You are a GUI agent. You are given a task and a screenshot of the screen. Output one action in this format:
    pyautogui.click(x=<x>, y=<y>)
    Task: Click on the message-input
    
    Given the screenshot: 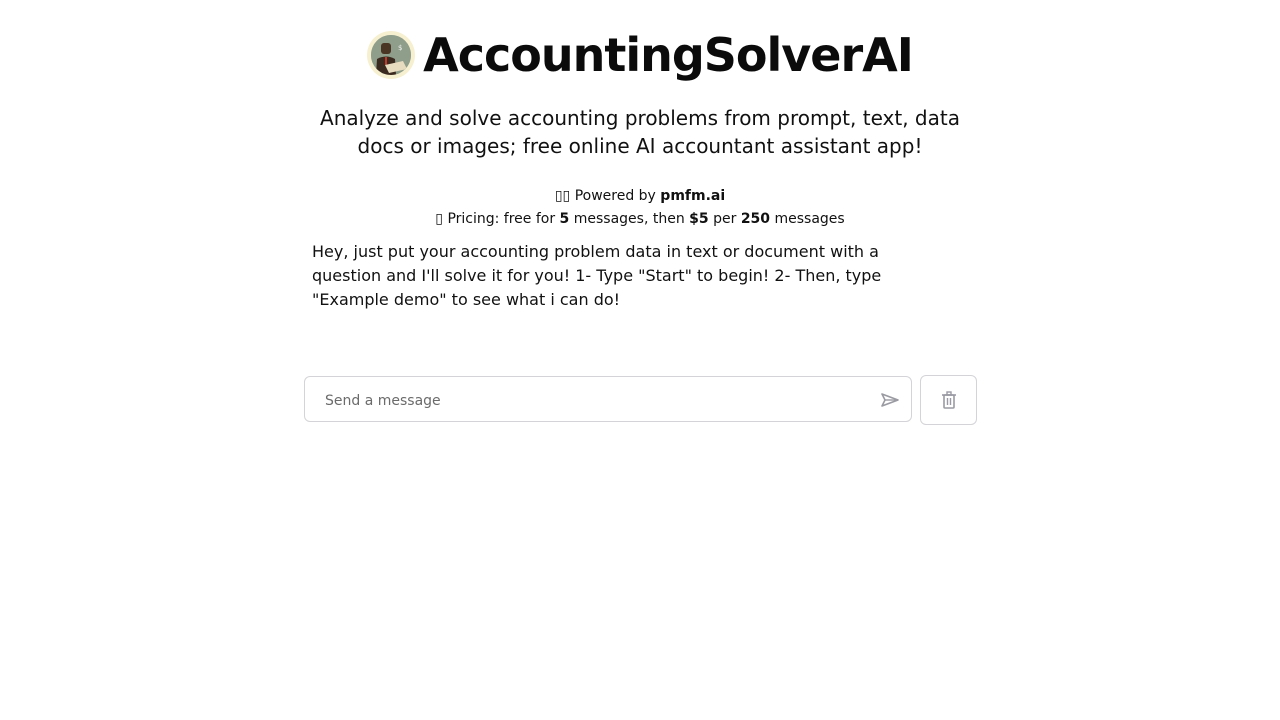 What is the action you would take?
    pyautogui.click(x=595, y=401)
    